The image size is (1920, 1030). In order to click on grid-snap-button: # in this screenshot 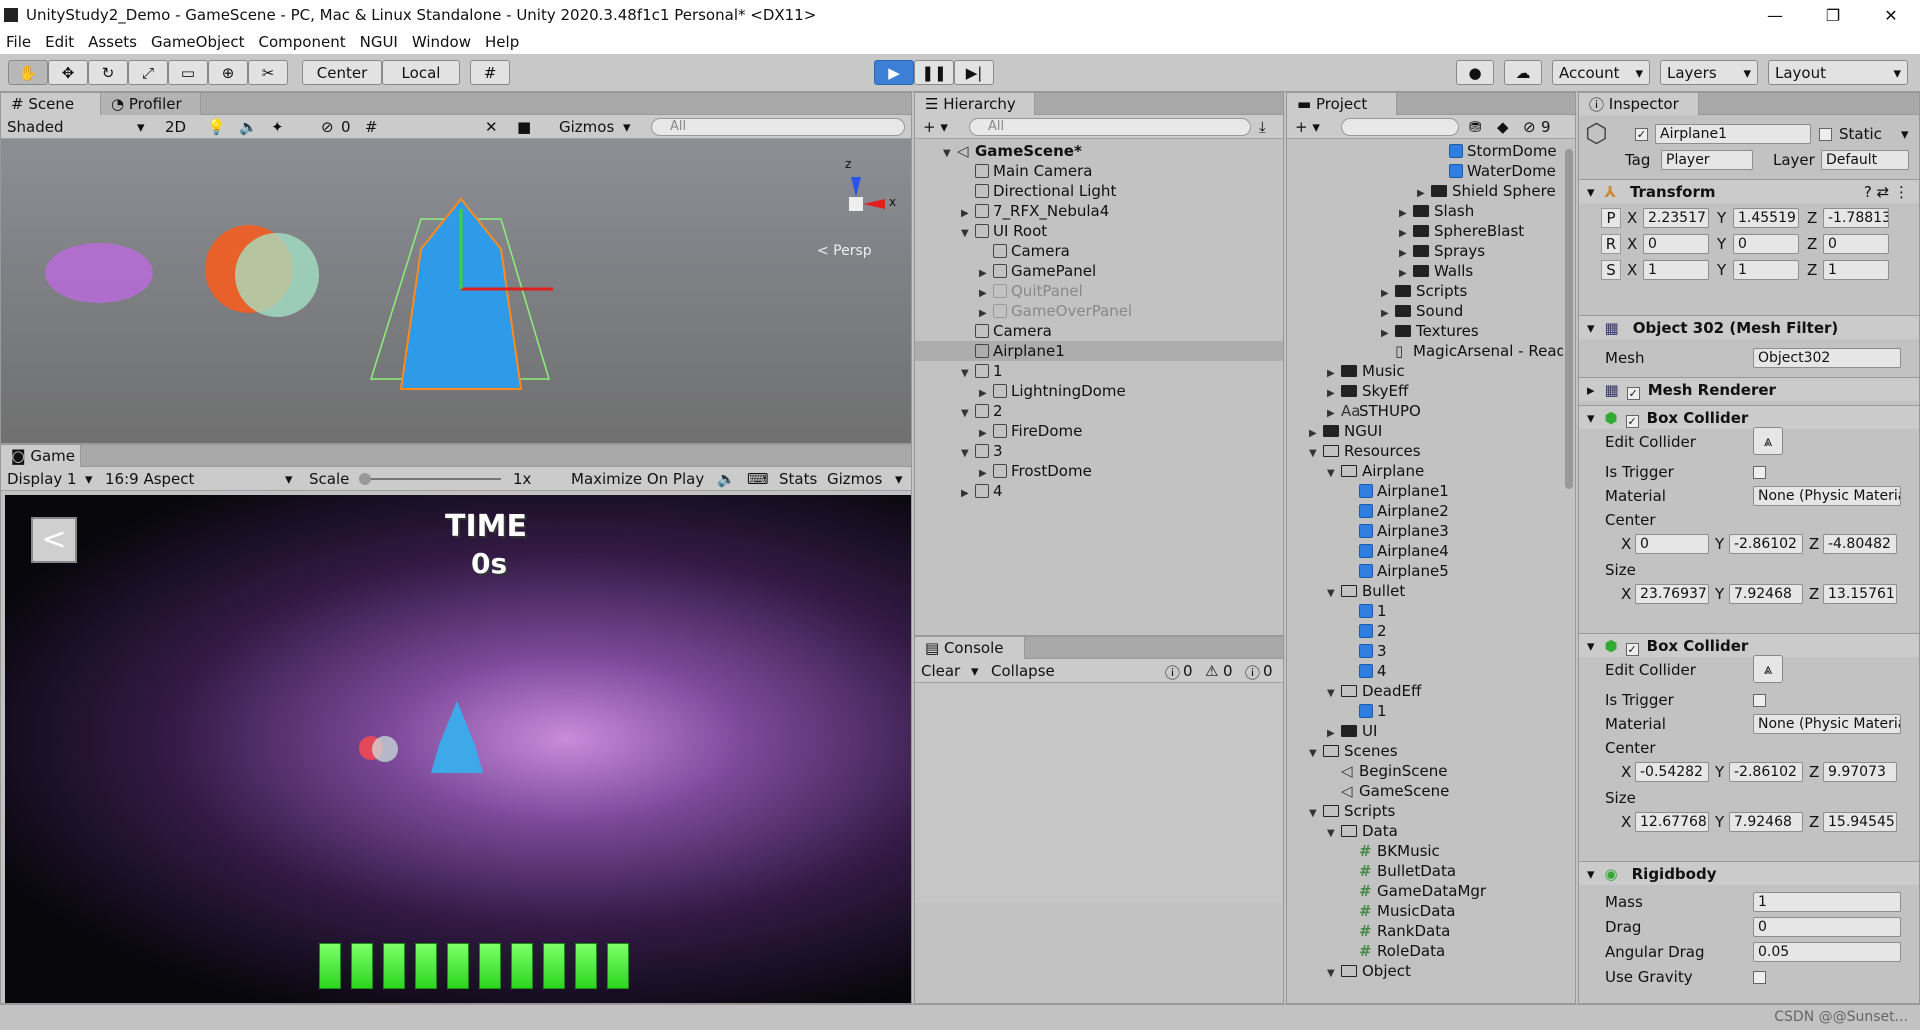, I will do `click(490, 72)`.